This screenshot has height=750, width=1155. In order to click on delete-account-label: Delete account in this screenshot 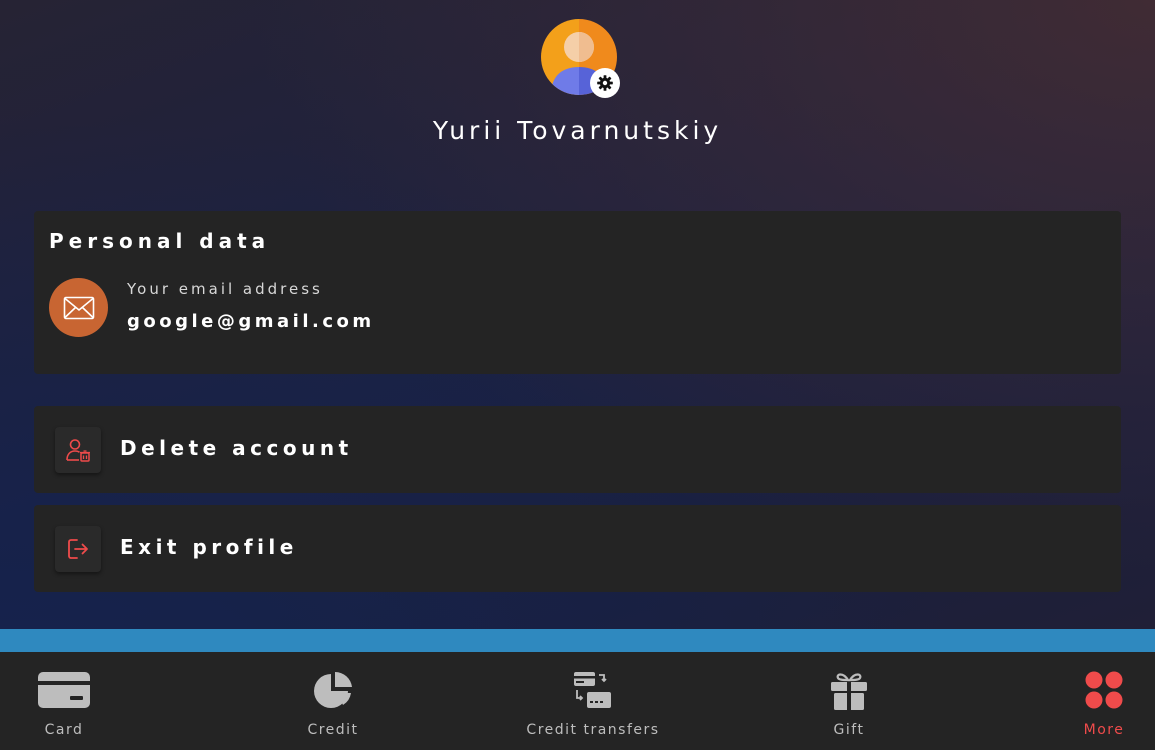, I will do `click(236, 448)`.